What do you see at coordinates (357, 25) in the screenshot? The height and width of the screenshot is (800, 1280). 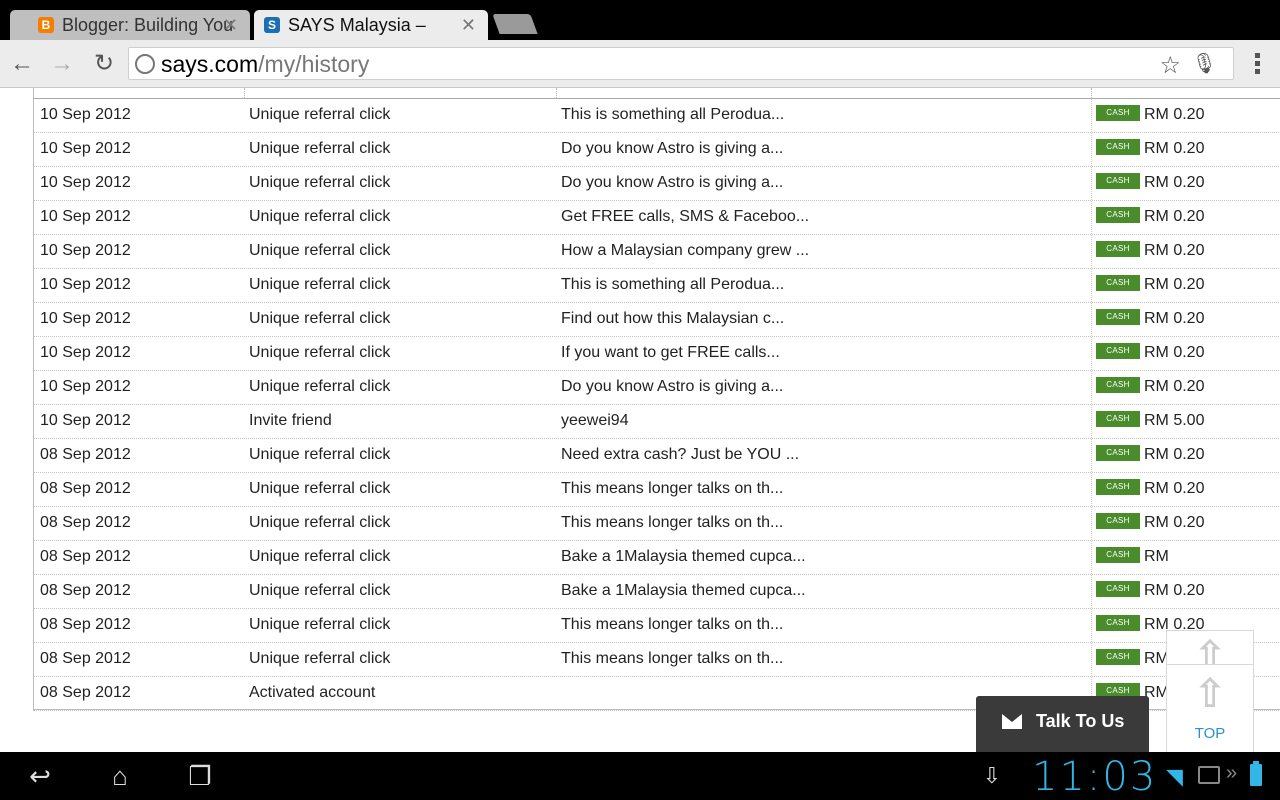 I see `tab-title: SAYS Malaysia –` at bounding box center [357, 25].